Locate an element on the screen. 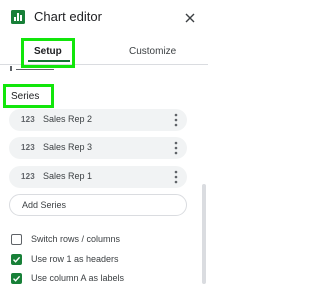 This screenshot has width=320, height=300. series-heading-highlight is located at coordinates (28, 96).